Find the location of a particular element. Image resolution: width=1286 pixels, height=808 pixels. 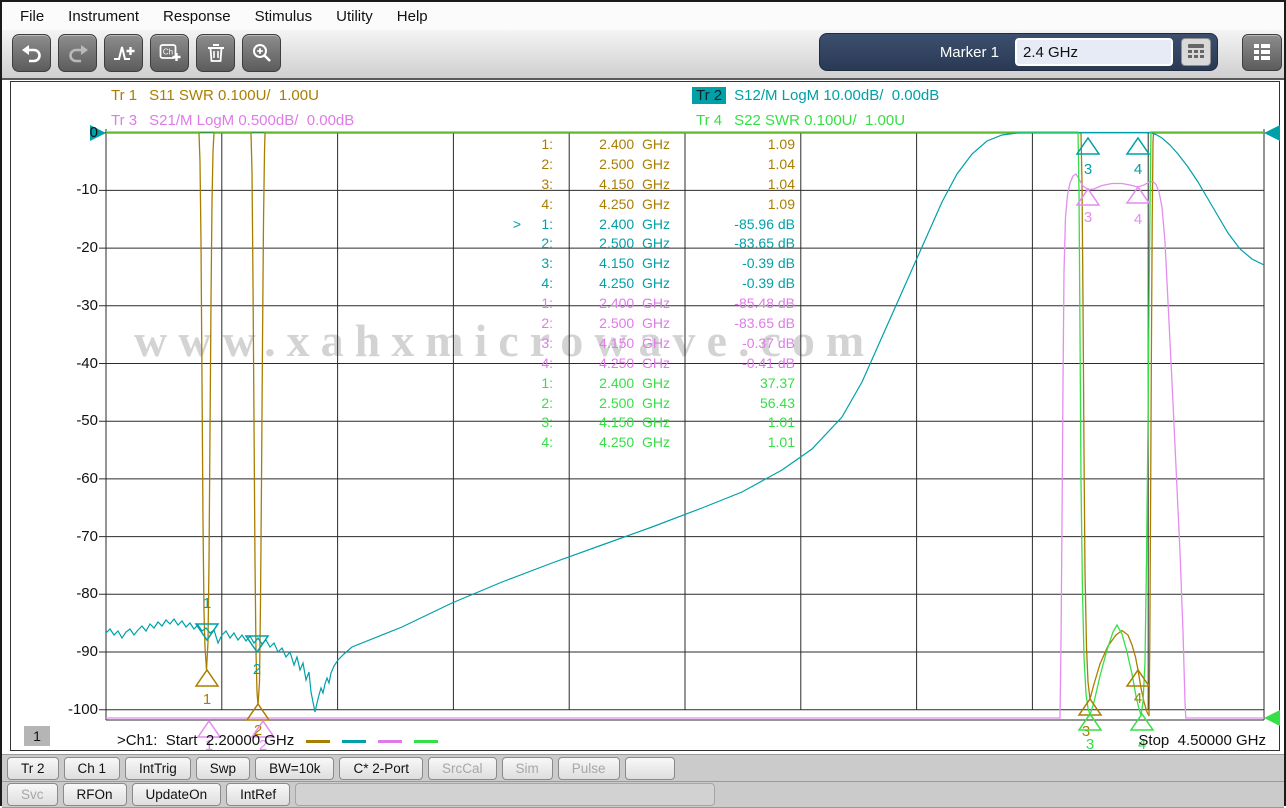

add-channel-icon: Ch is located at coordinates (169, 52).